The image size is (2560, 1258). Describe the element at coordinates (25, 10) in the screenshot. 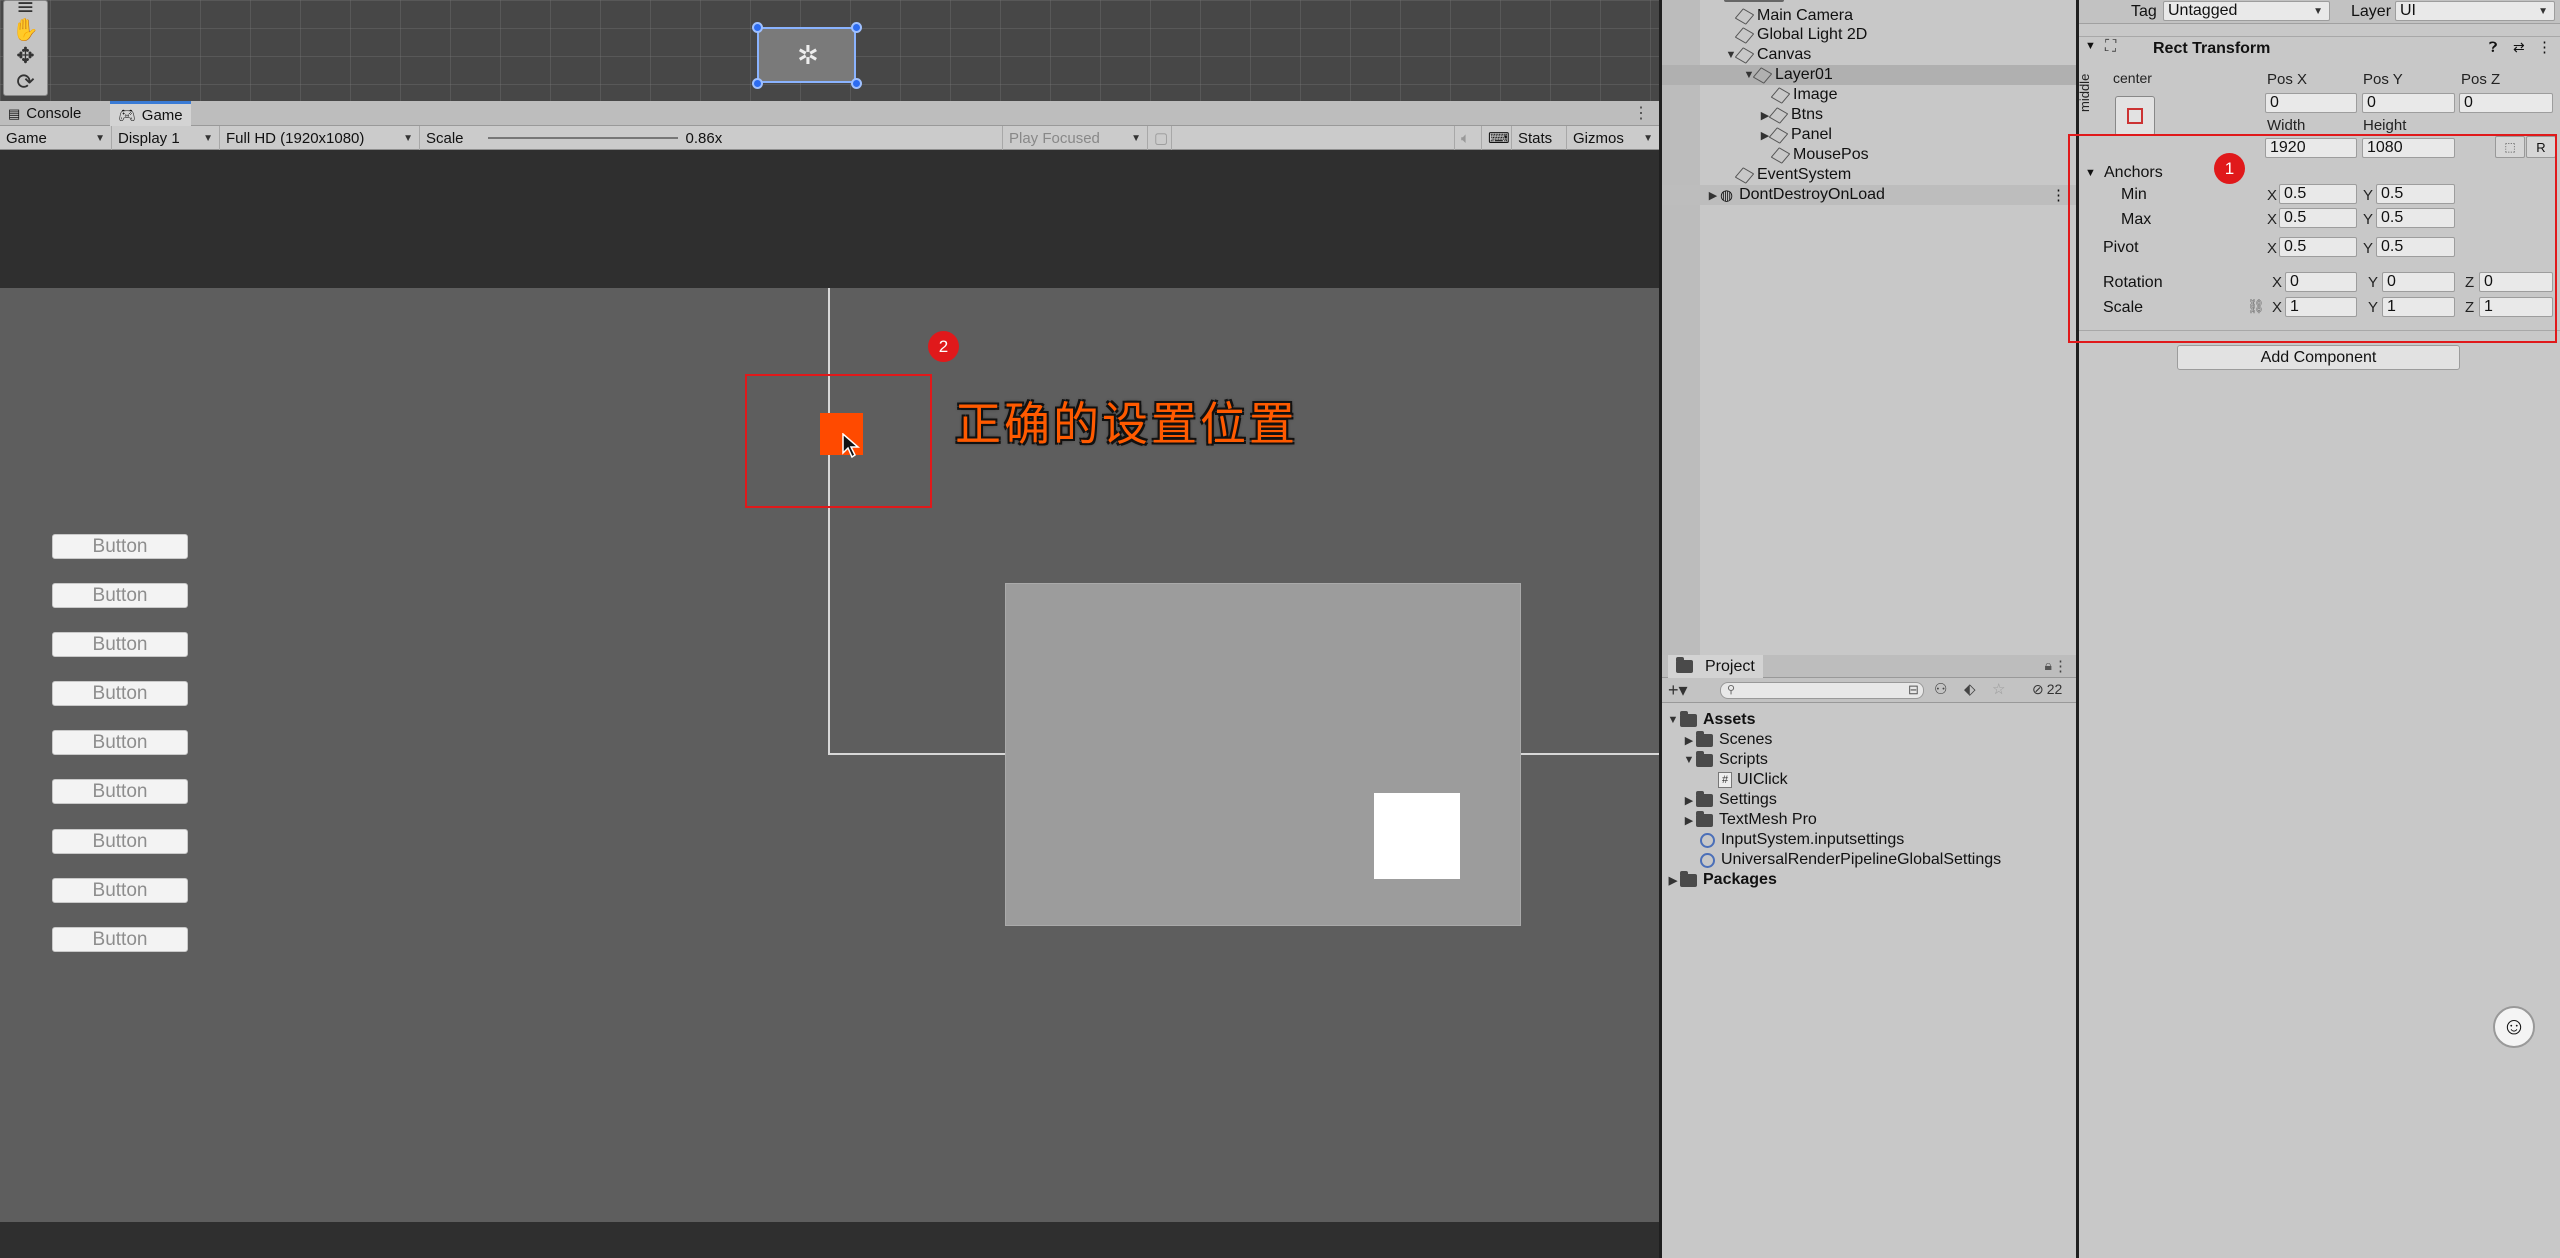

I see `menu-handle-icon: ≡` at that location.